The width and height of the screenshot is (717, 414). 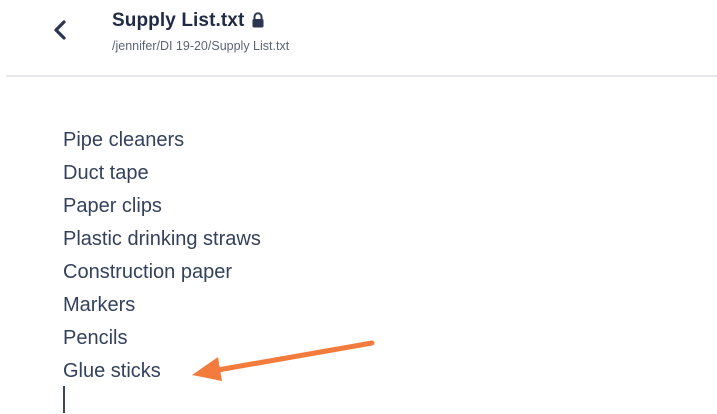 I want to click on editor-line: Markers, so click(x=363, y=305).